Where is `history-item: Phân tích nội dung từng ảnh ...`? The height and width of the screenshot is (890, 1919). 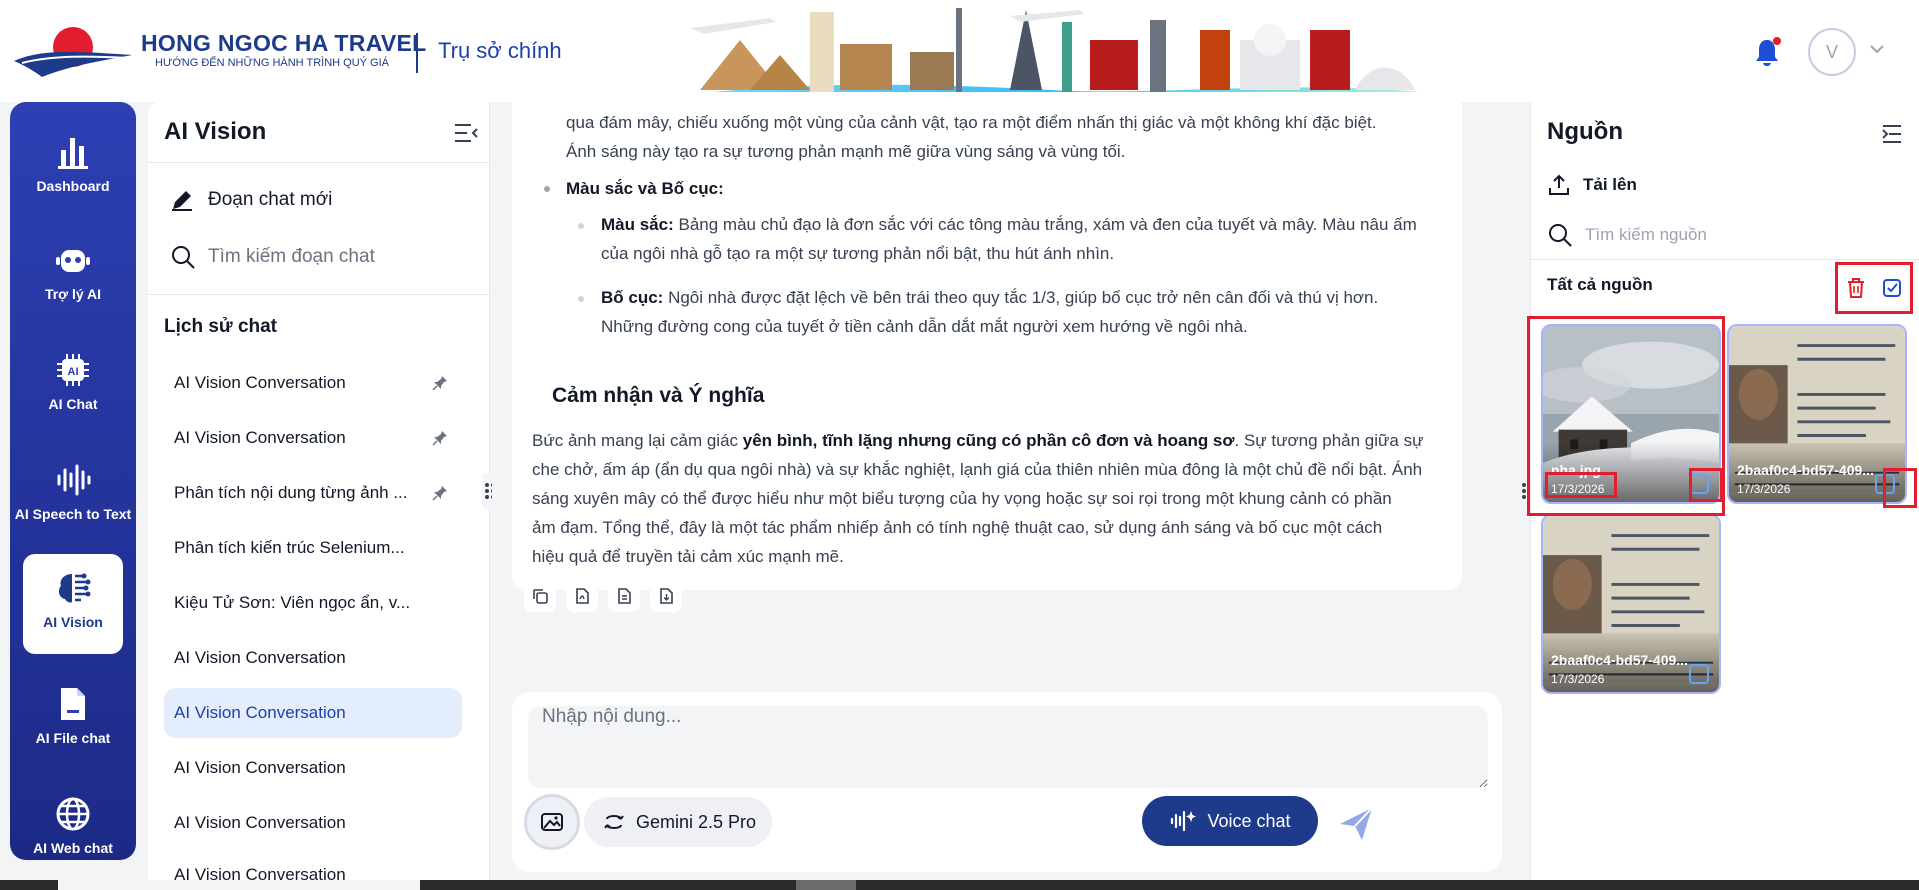 history-item: Phân tích nội dung từng ảnh ... is located at coordinates (313, 493).